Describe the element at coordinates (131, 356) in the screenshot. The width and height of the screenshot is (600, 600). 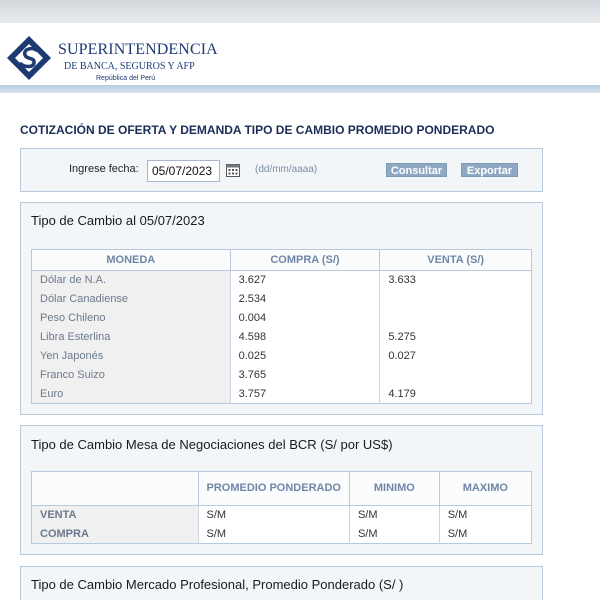
I see `currency-name: Yen Japonés` at that location.